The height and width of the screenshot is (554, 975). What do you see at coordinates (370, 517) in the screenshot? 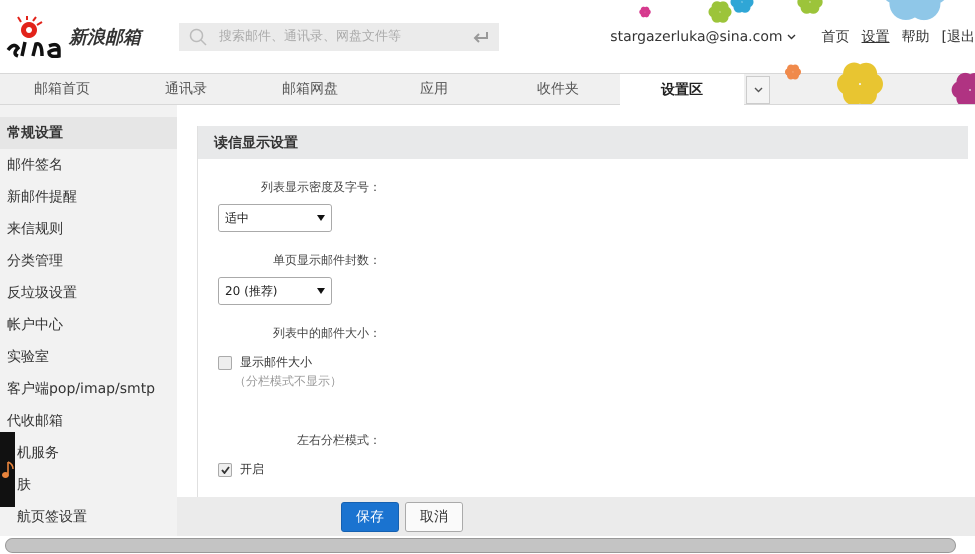
I see `save-button: 保存` at bounding box center [370, 517].